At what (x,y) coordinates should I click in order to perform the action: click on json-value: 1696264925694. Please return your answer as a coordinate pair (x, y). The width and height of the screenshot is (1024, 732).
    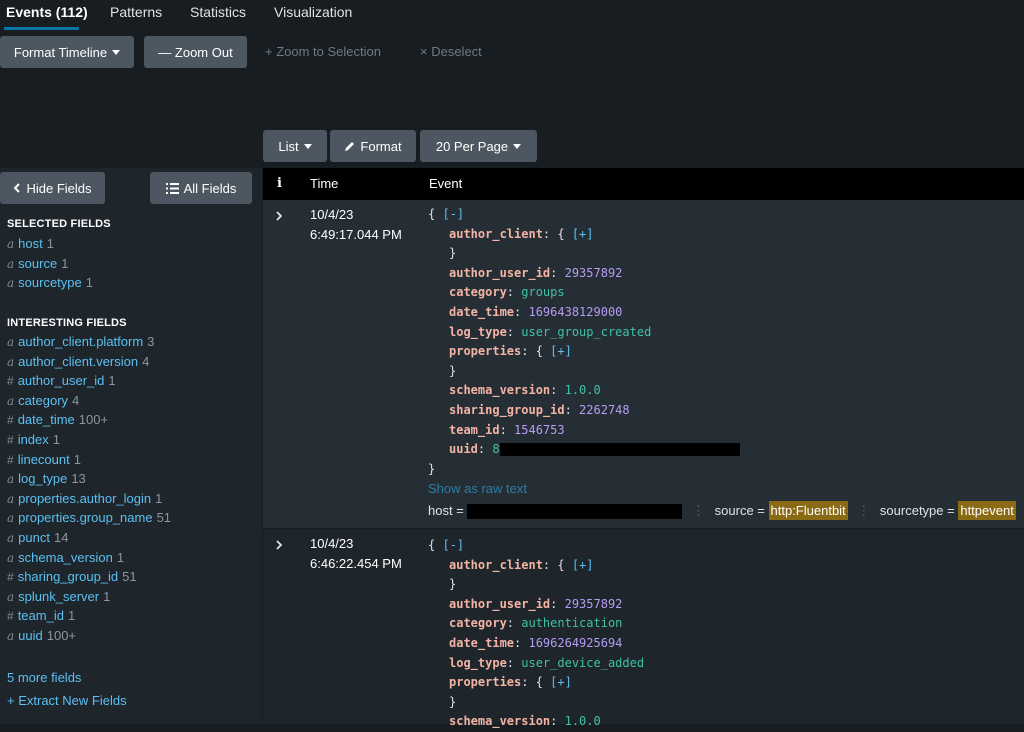
    Looking at the image, I should click on (575, 643).